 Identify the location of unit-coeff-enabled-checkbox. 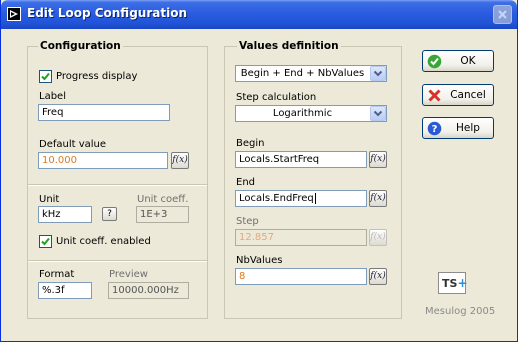
(45, 241).